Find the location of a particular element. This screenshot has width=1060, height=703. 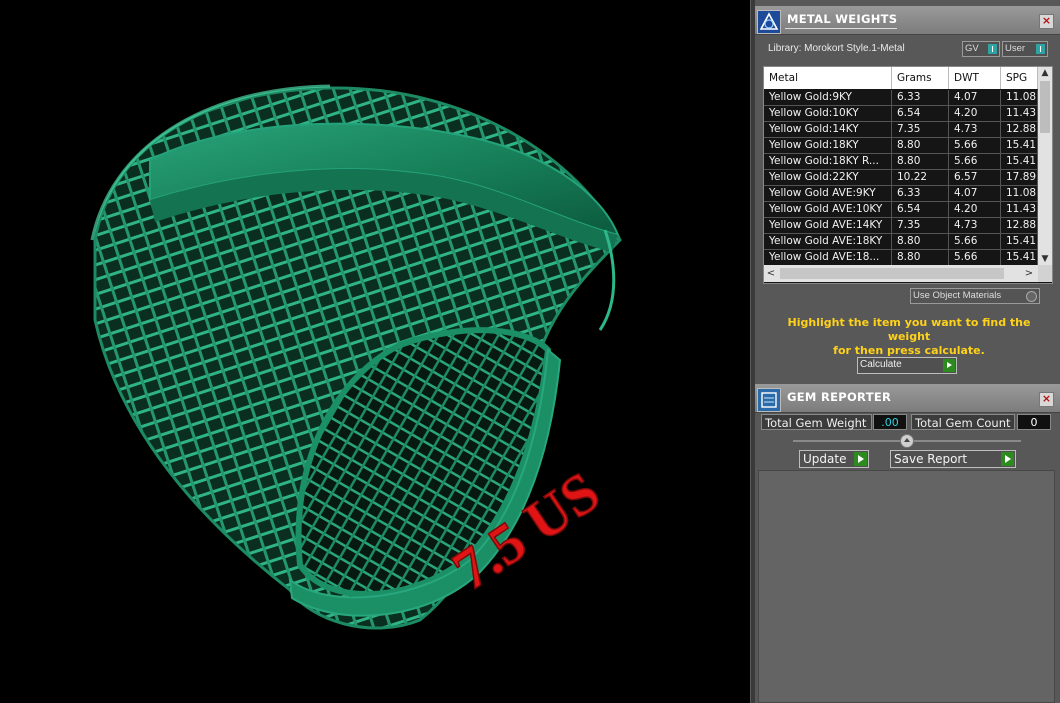

instruction-line-2: for then press calculate. is located at coordinates (909, 350).